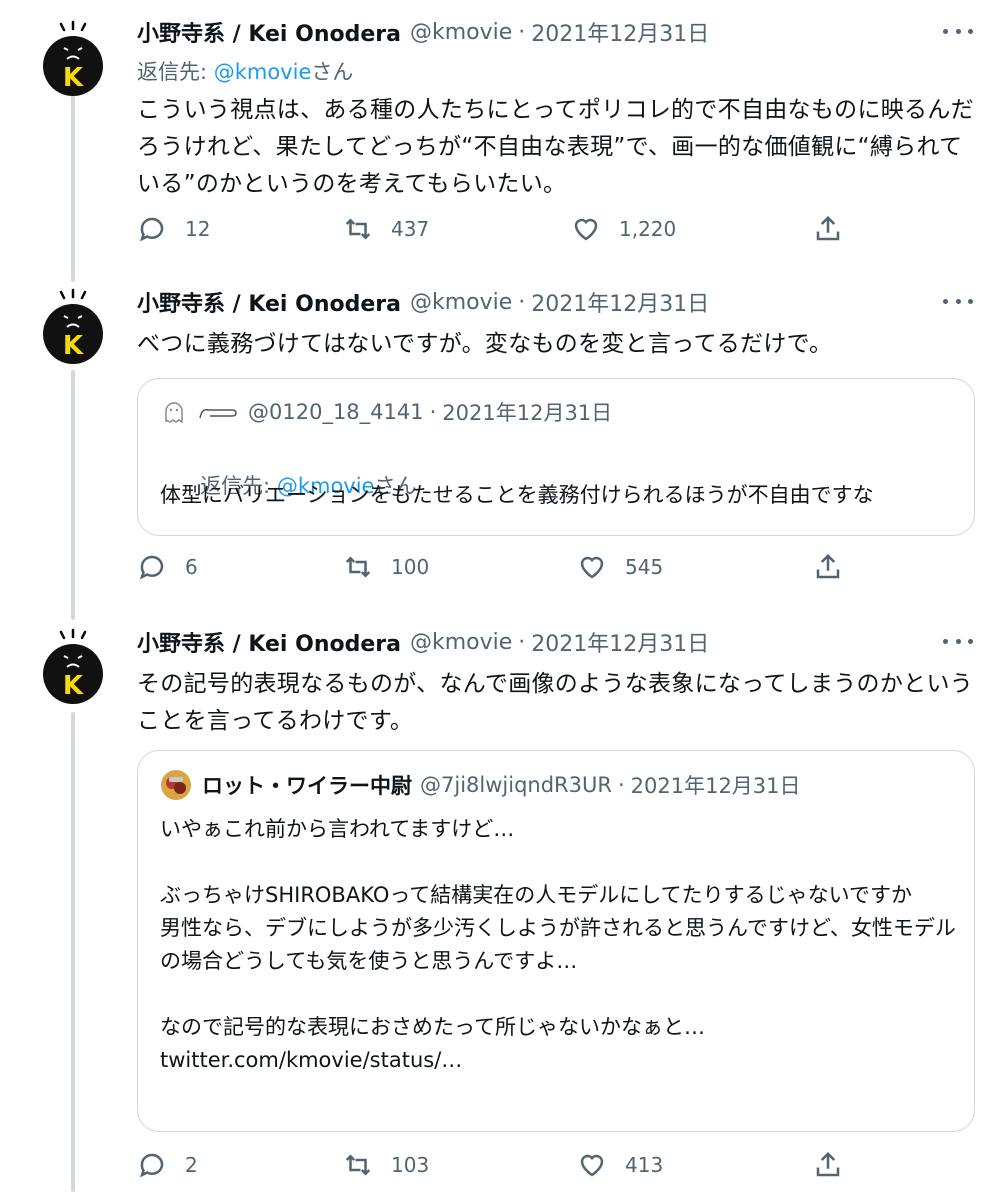 The height and width of the screenshot is (1200, 1007). I want to click on ghost-avatar-icon, so click(174, 413).